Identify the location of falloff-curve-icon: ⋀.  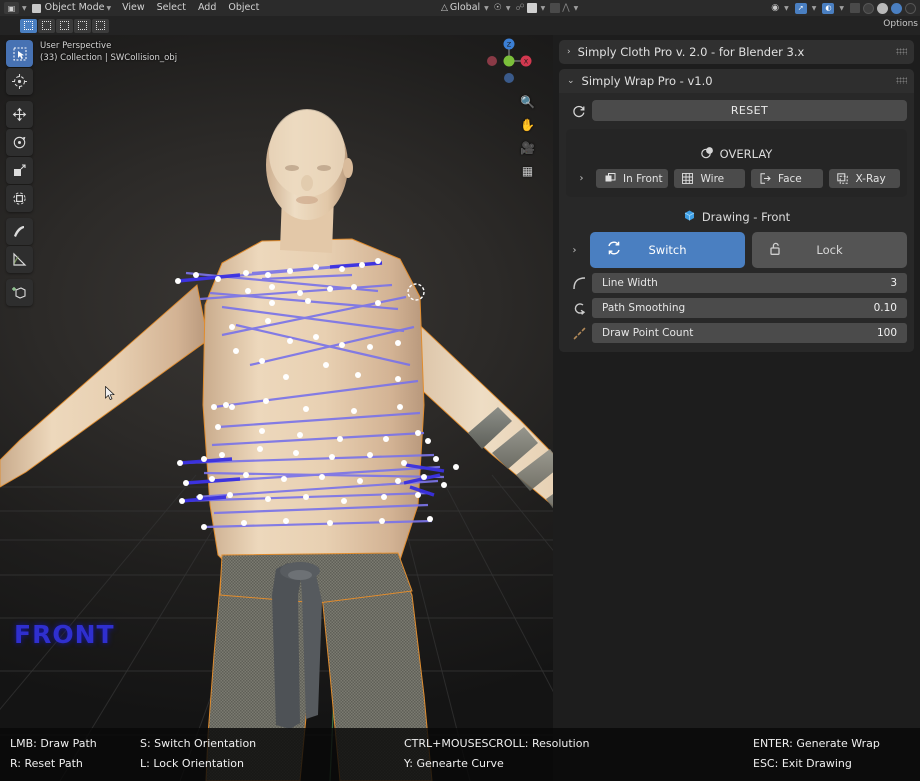
(565, 8).